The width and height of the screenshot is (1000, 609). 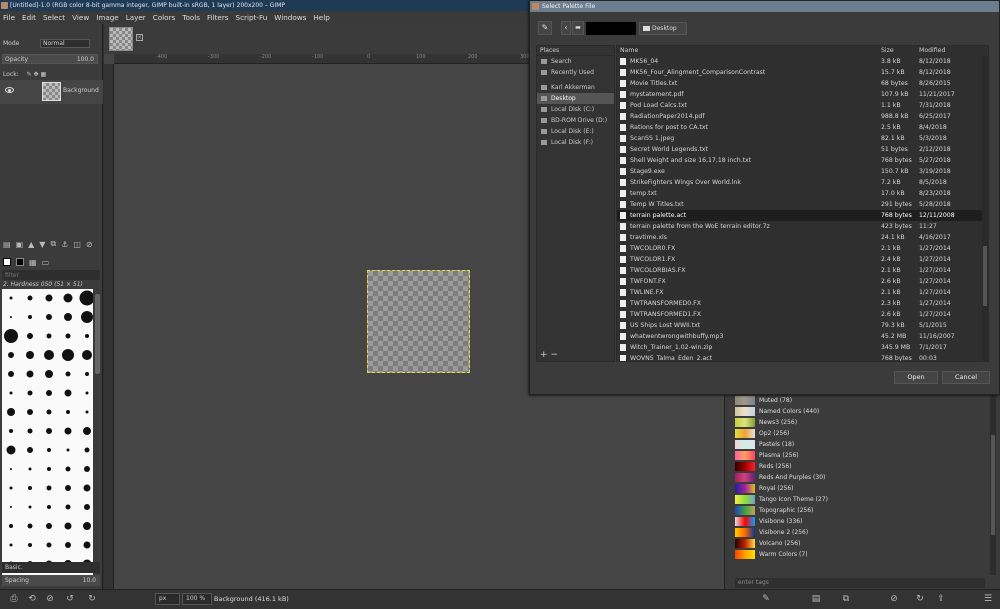 What do you see at coordinates (860, 499) in the screenshot?
I see `palette-item: Tango Icon Theme (27)` at bounding box center [860, 499].